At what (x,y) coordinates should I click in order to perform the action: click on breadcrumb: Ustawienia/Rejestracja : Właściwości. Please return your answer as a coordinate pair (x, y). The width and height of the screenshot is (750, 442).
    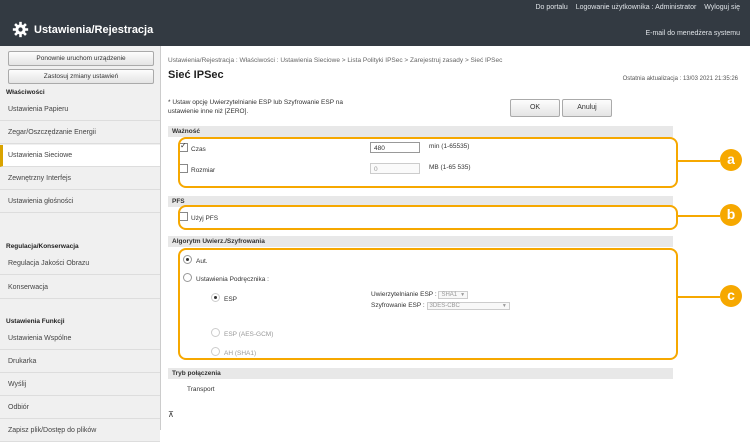
    Looking at the image, I should click on (335, 60).